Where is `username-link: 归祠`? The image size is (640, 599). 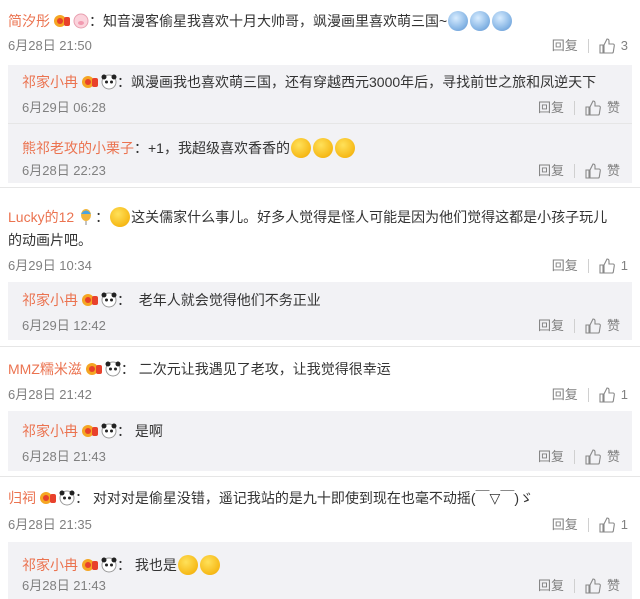
username-link: 归祠 is located at coordinates (22, 498).